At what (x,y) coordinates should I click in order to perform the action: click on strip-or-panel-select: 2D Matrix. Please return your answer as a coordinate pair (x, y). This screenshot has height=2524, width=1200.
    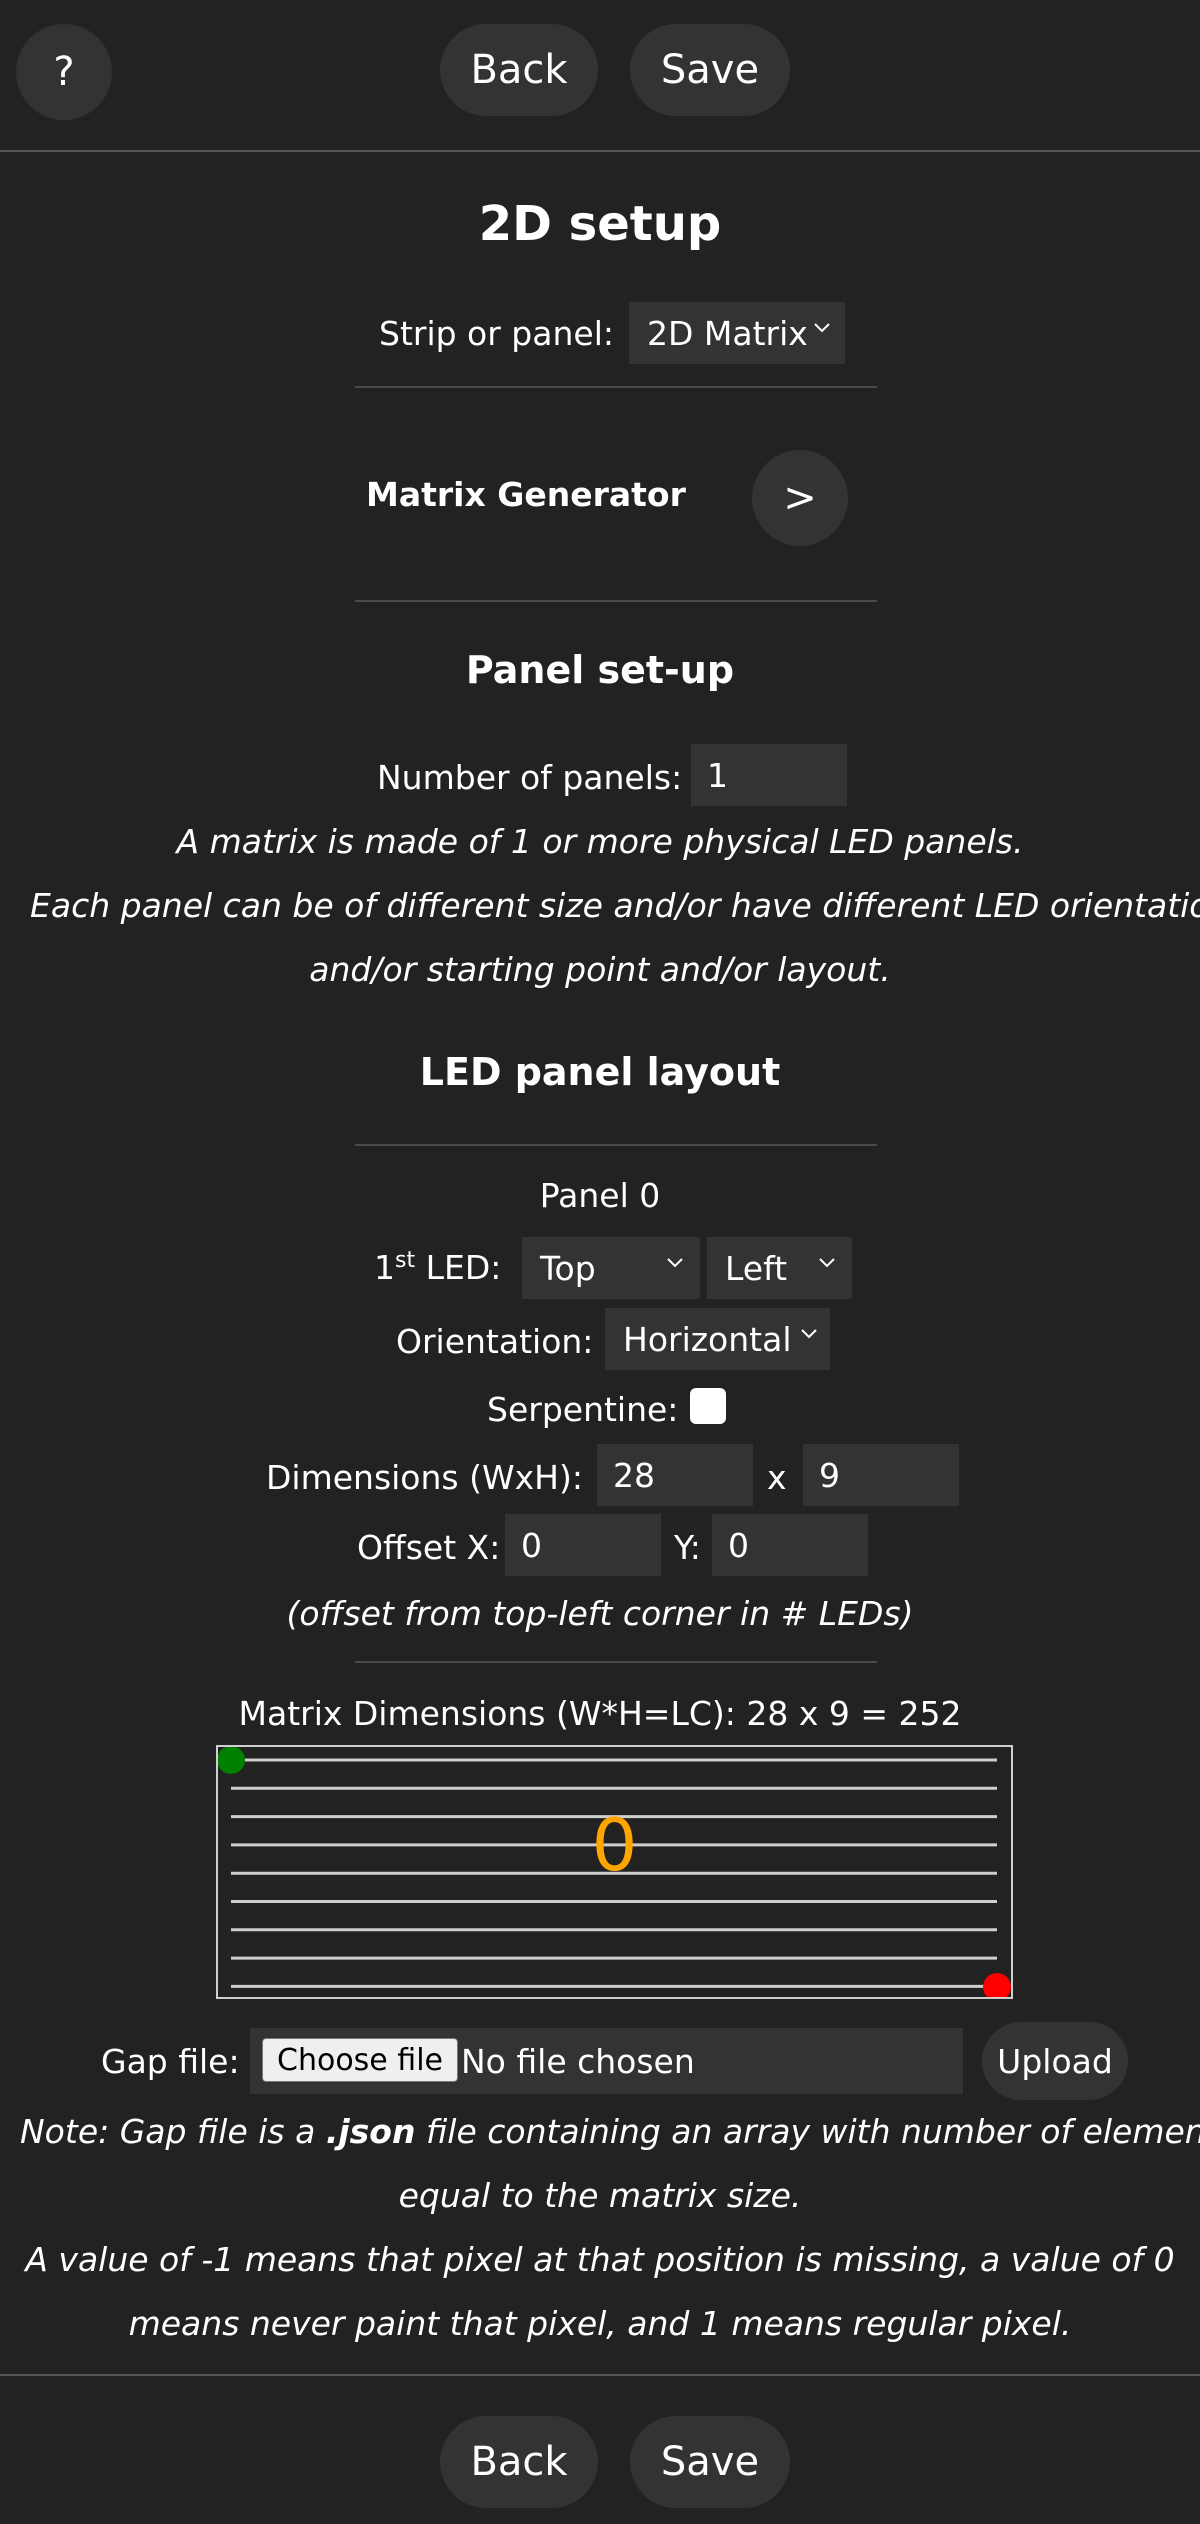
    Looking at the image, I should click on (737, 333).